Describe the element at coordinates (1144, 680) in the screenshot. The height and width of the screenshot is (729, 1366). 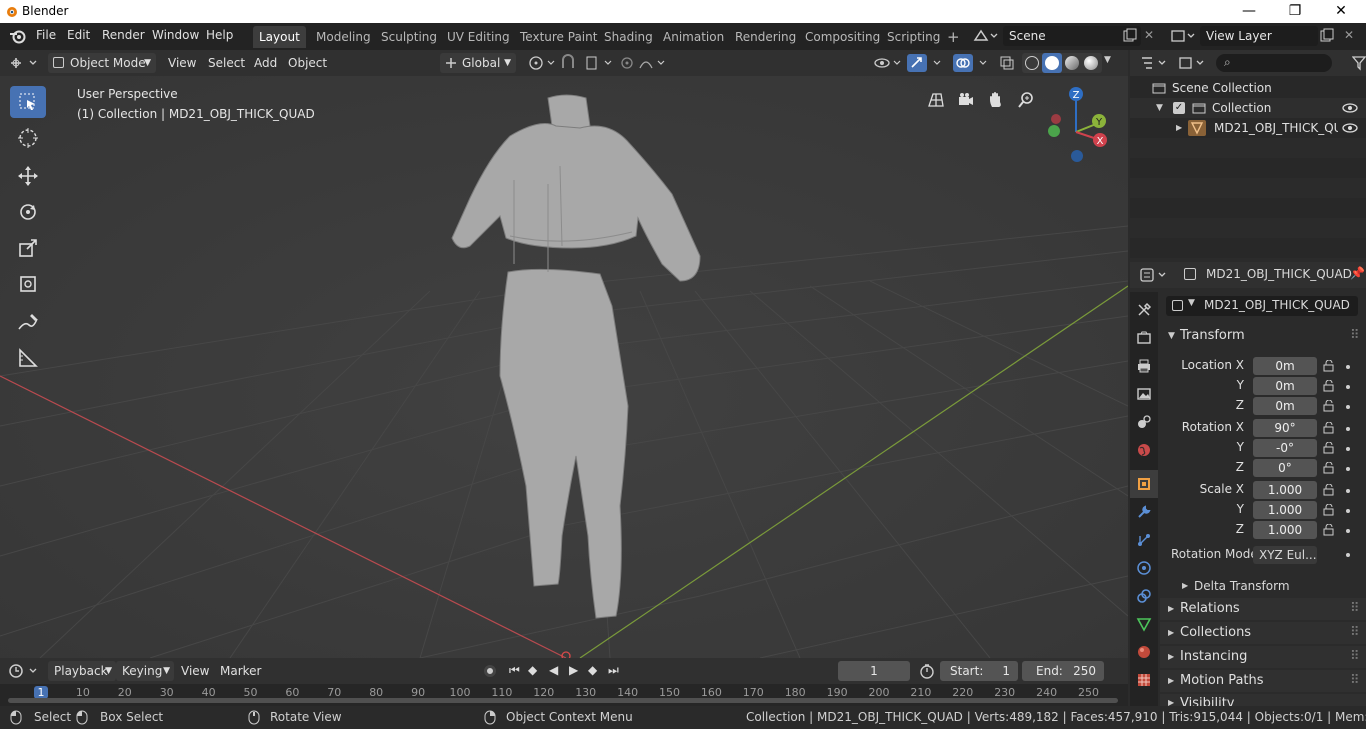
I see `tab-texture` at that location.